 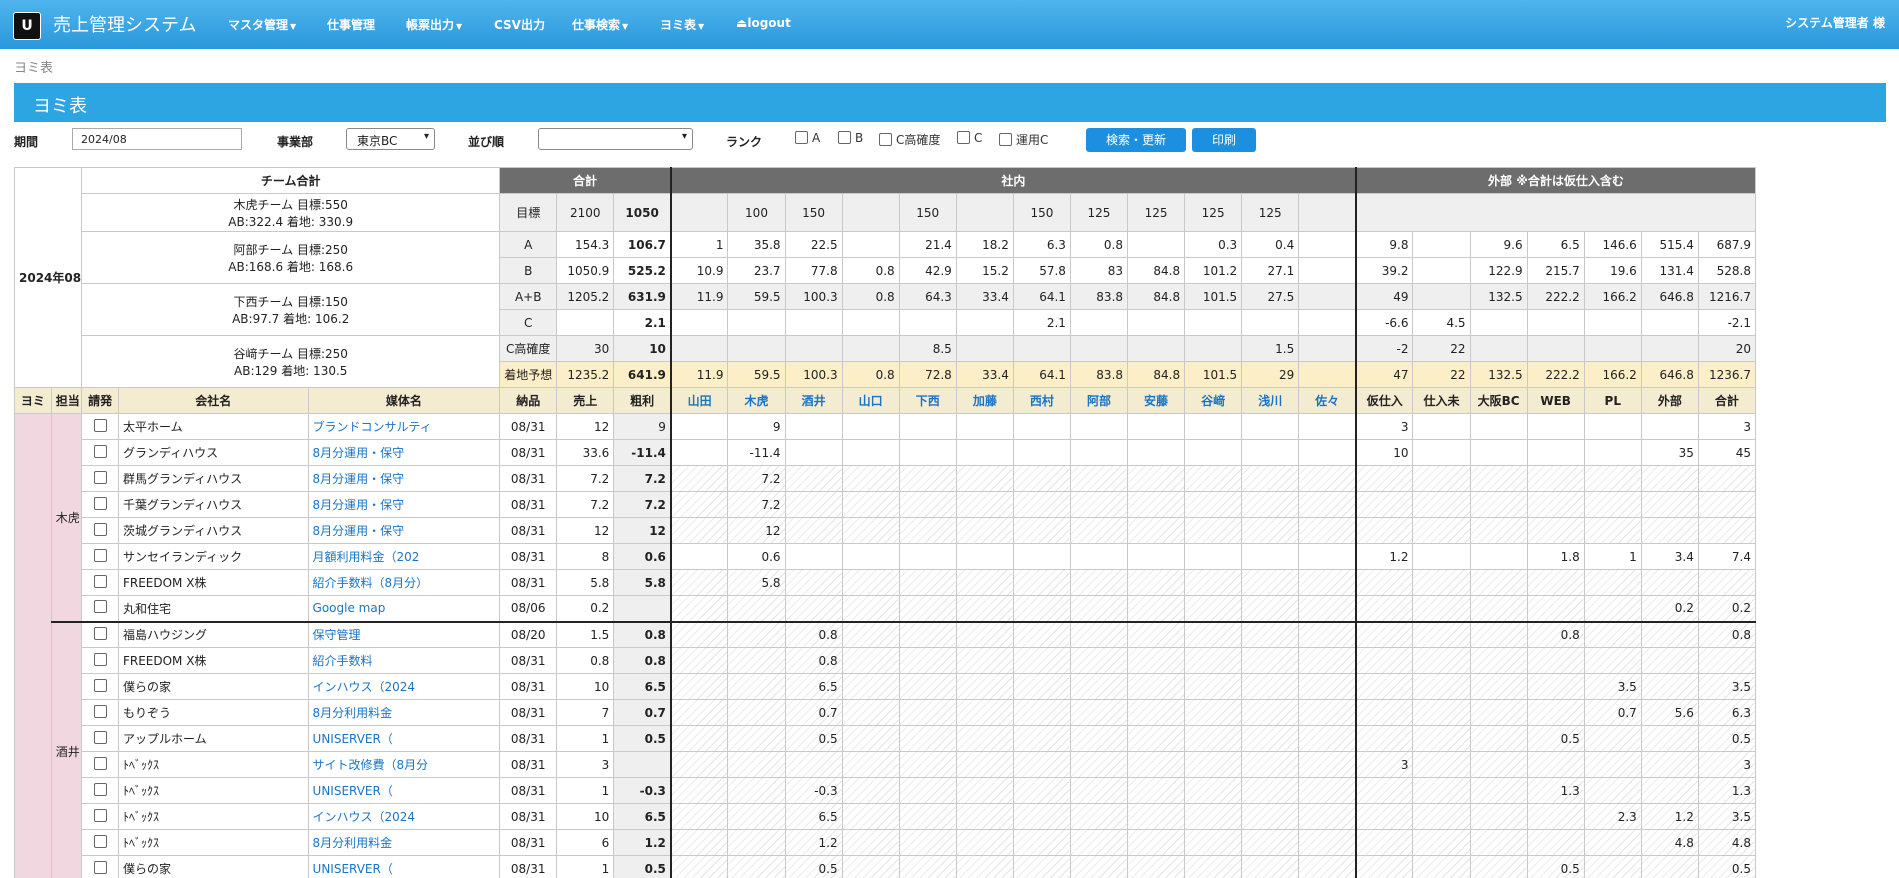 What do you see at coordinates (1136, 140) in the screenshot?
I see `search-update-button: 検索・更新` at bounding box center [1136, 140].